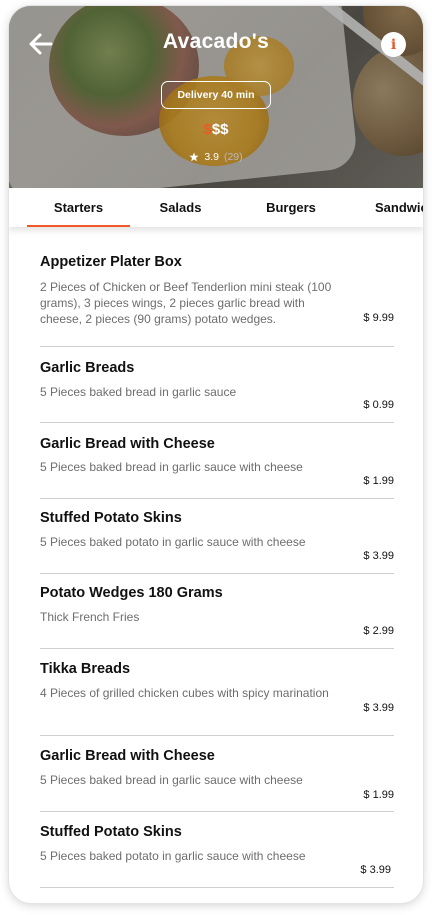 Image resolution: width=432 pixels, height=915 pixels. I want to click on menu-item-price: $ 9.99, so click(378, 318).